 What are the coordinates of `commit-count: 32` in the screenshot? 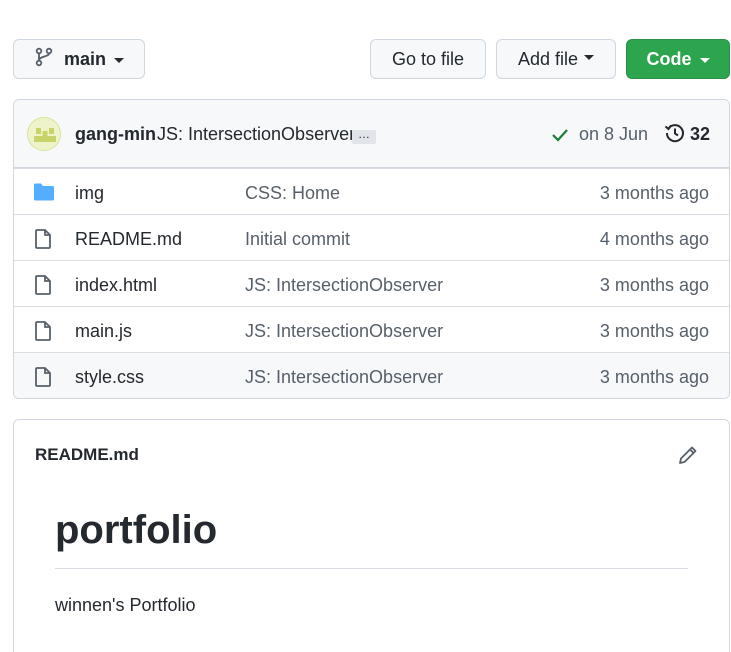 It's located at (700, 134).